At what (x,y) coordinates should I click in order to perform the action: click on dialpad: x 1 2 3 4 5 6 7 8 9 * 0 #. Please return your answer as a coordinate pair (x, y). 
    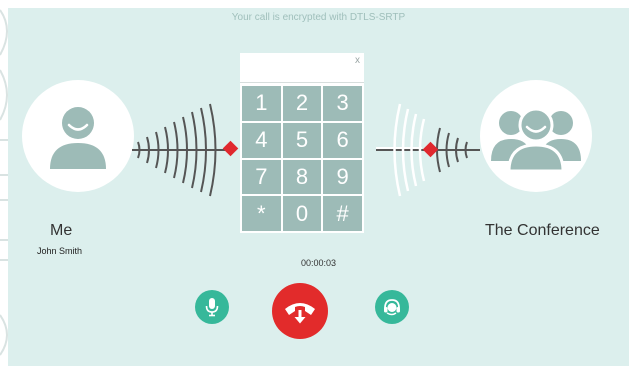
    Looking at the image, I should click on (302, 143).